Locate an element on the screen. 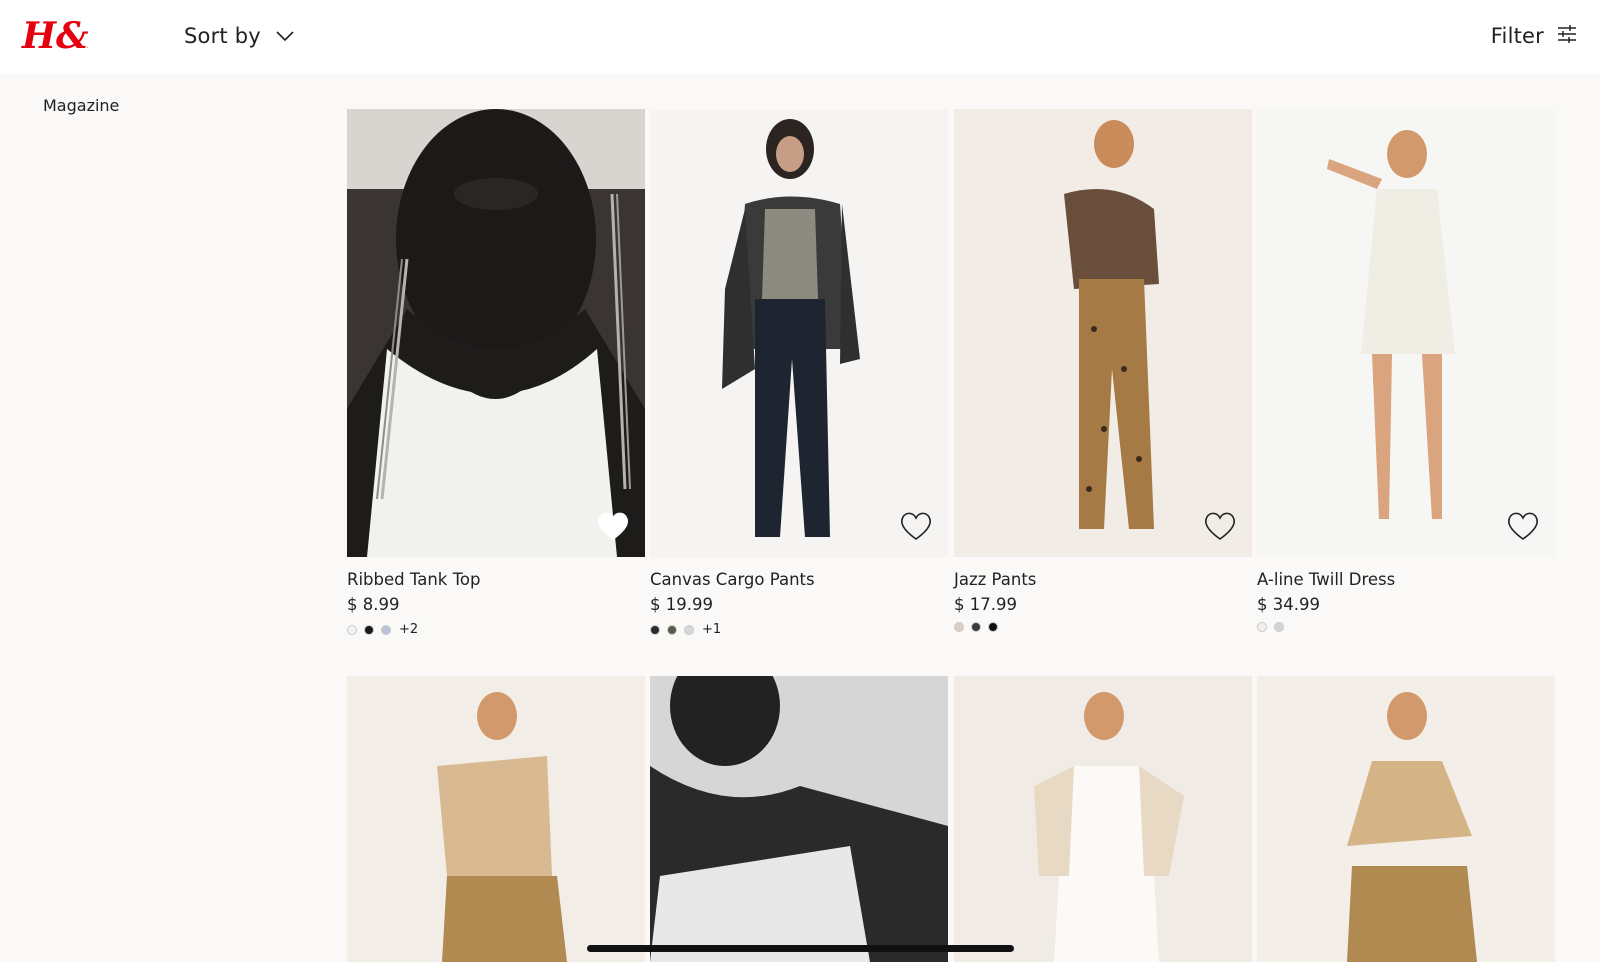  magazine-link: Magazine is located at coordinates (81, 105).